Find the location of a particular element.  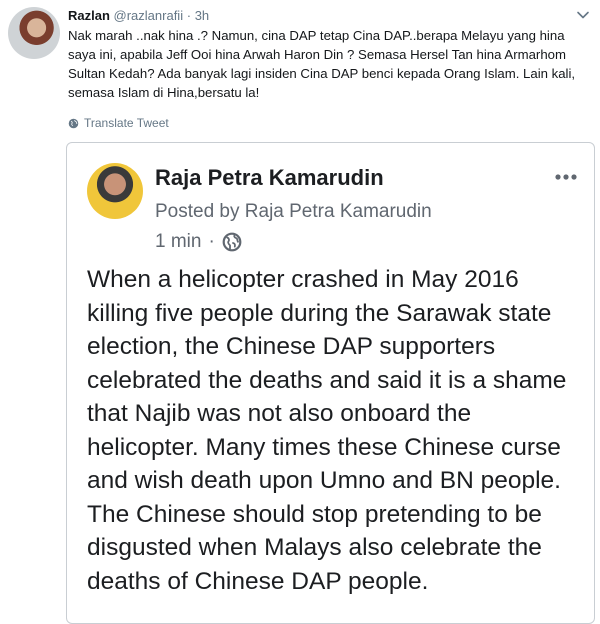

author-handle: @razlanrafii is located at coordinates (149, 15).